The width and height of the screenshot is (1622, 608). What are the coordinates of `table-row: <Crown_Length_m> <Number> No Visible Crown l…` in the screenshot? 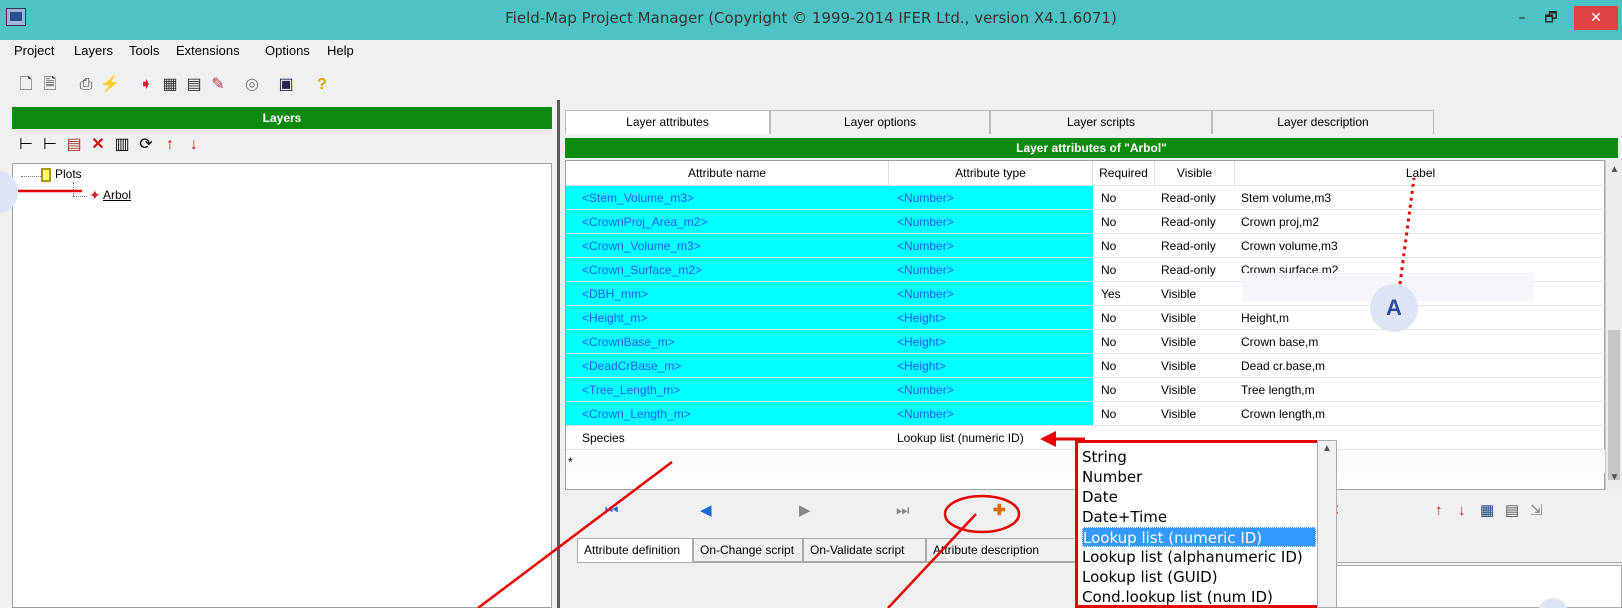 It's located at (1086, 413).